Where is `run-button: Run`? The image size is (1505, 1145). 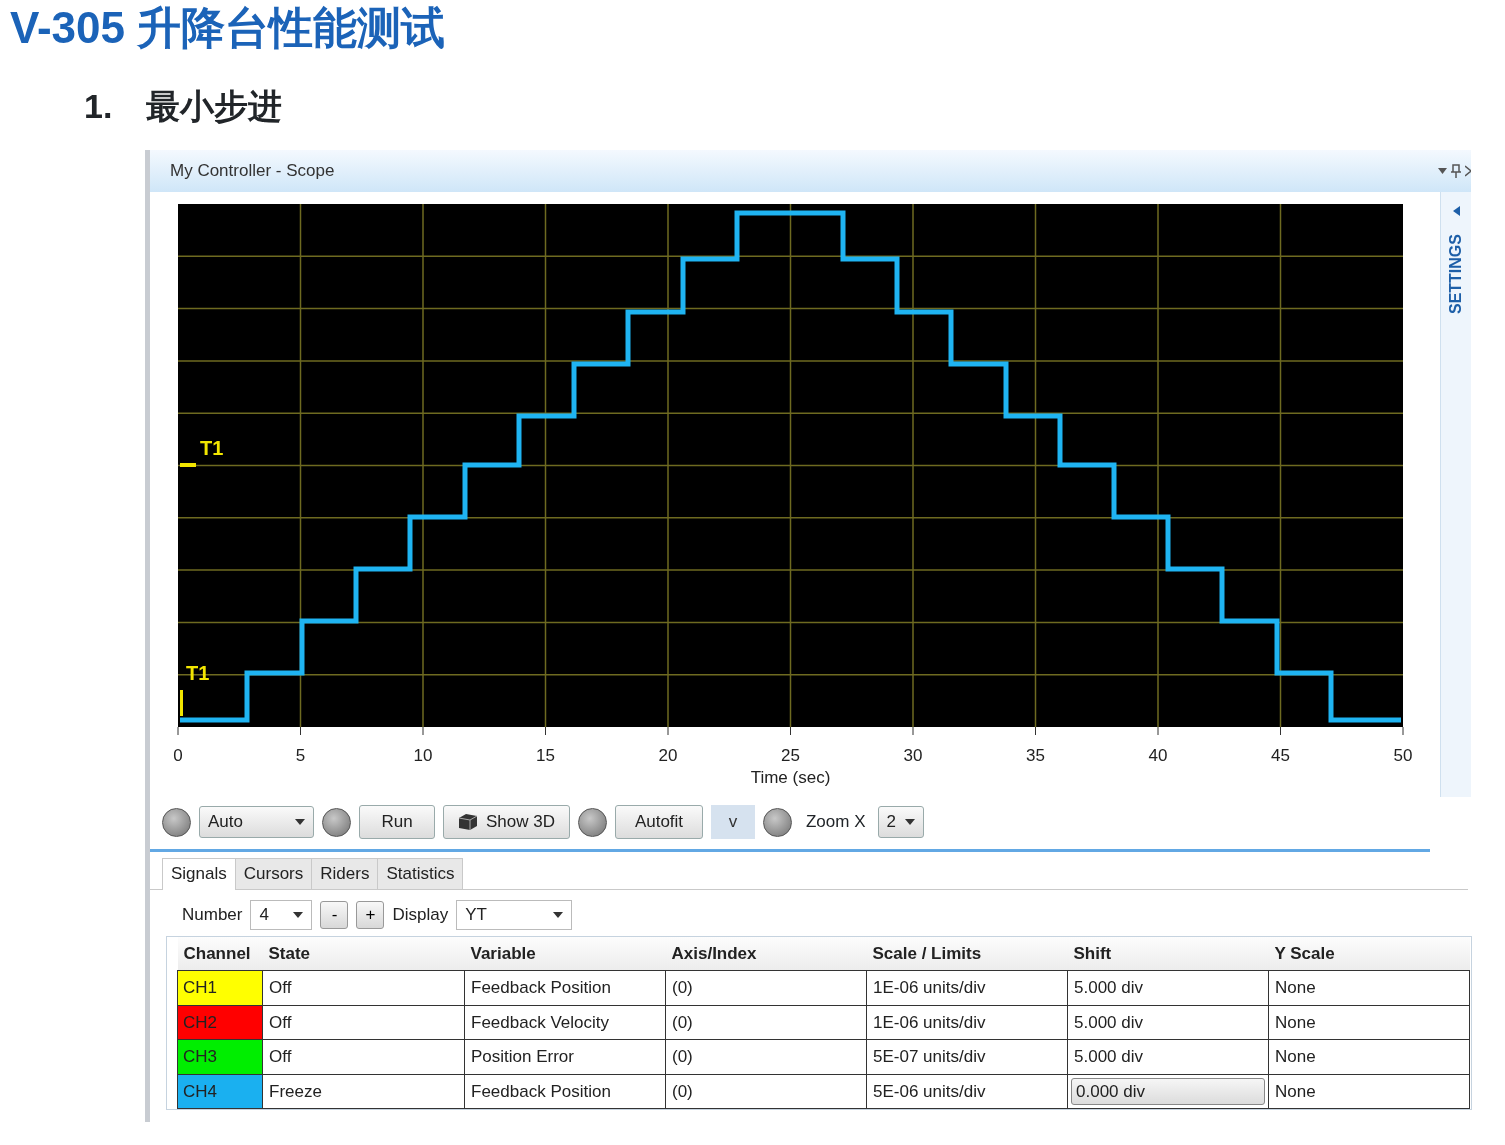 run-button: Run is located at coordinates (397, 822).